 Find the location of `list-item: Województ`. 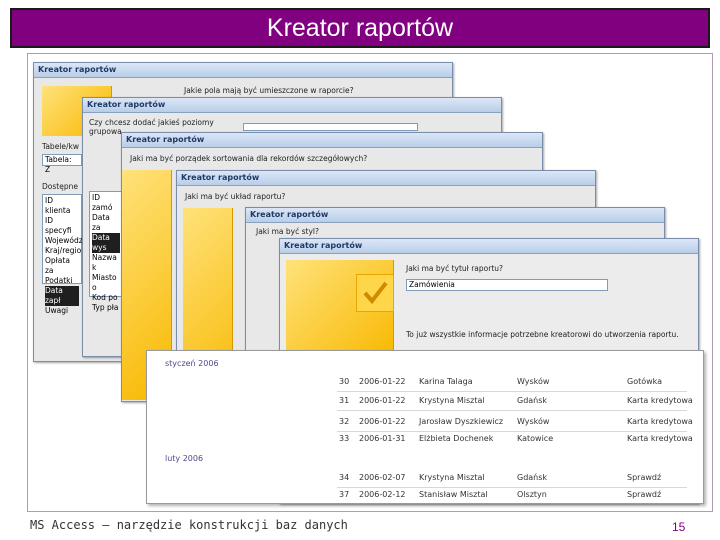

list-item: Województ is located at coordinates (65, 241).